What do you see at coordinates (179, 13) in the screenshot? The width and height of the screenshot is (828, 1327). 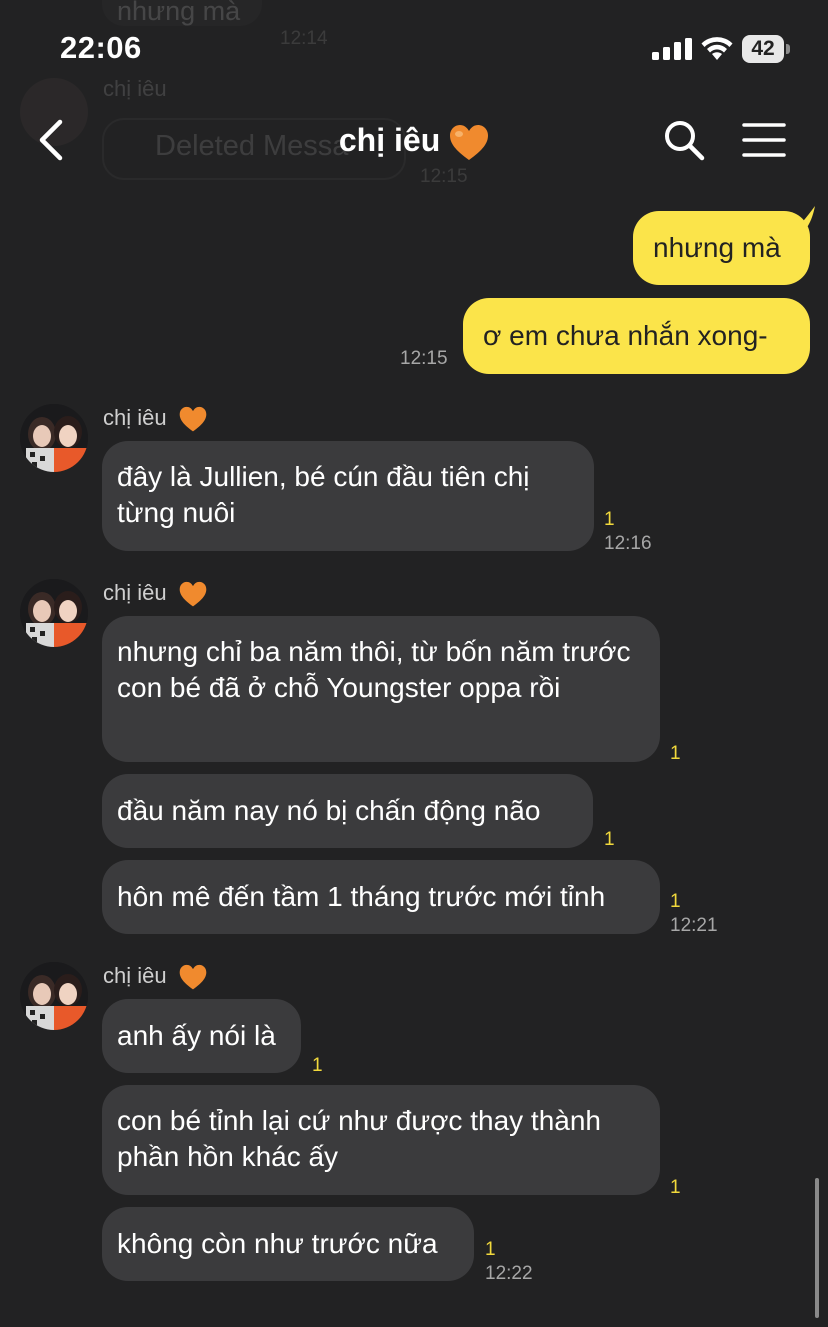 I see `ghost-text: nhưng mà` at bounding box center [179, 13].